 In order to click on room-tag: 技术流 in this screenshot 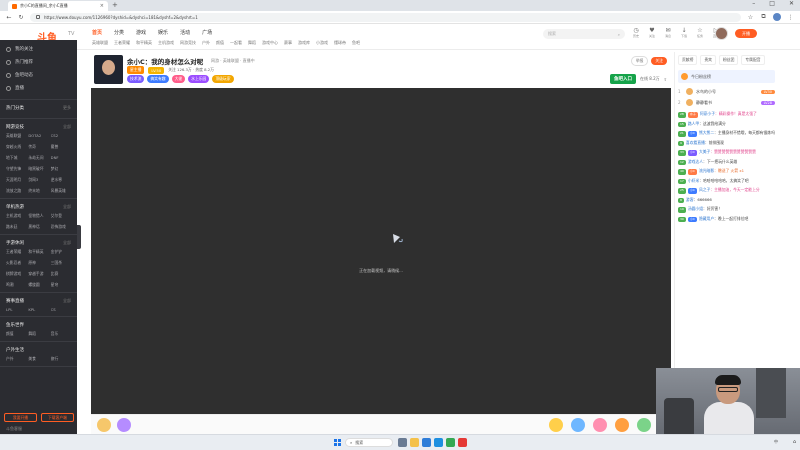, I will do `click(136, 79)`.